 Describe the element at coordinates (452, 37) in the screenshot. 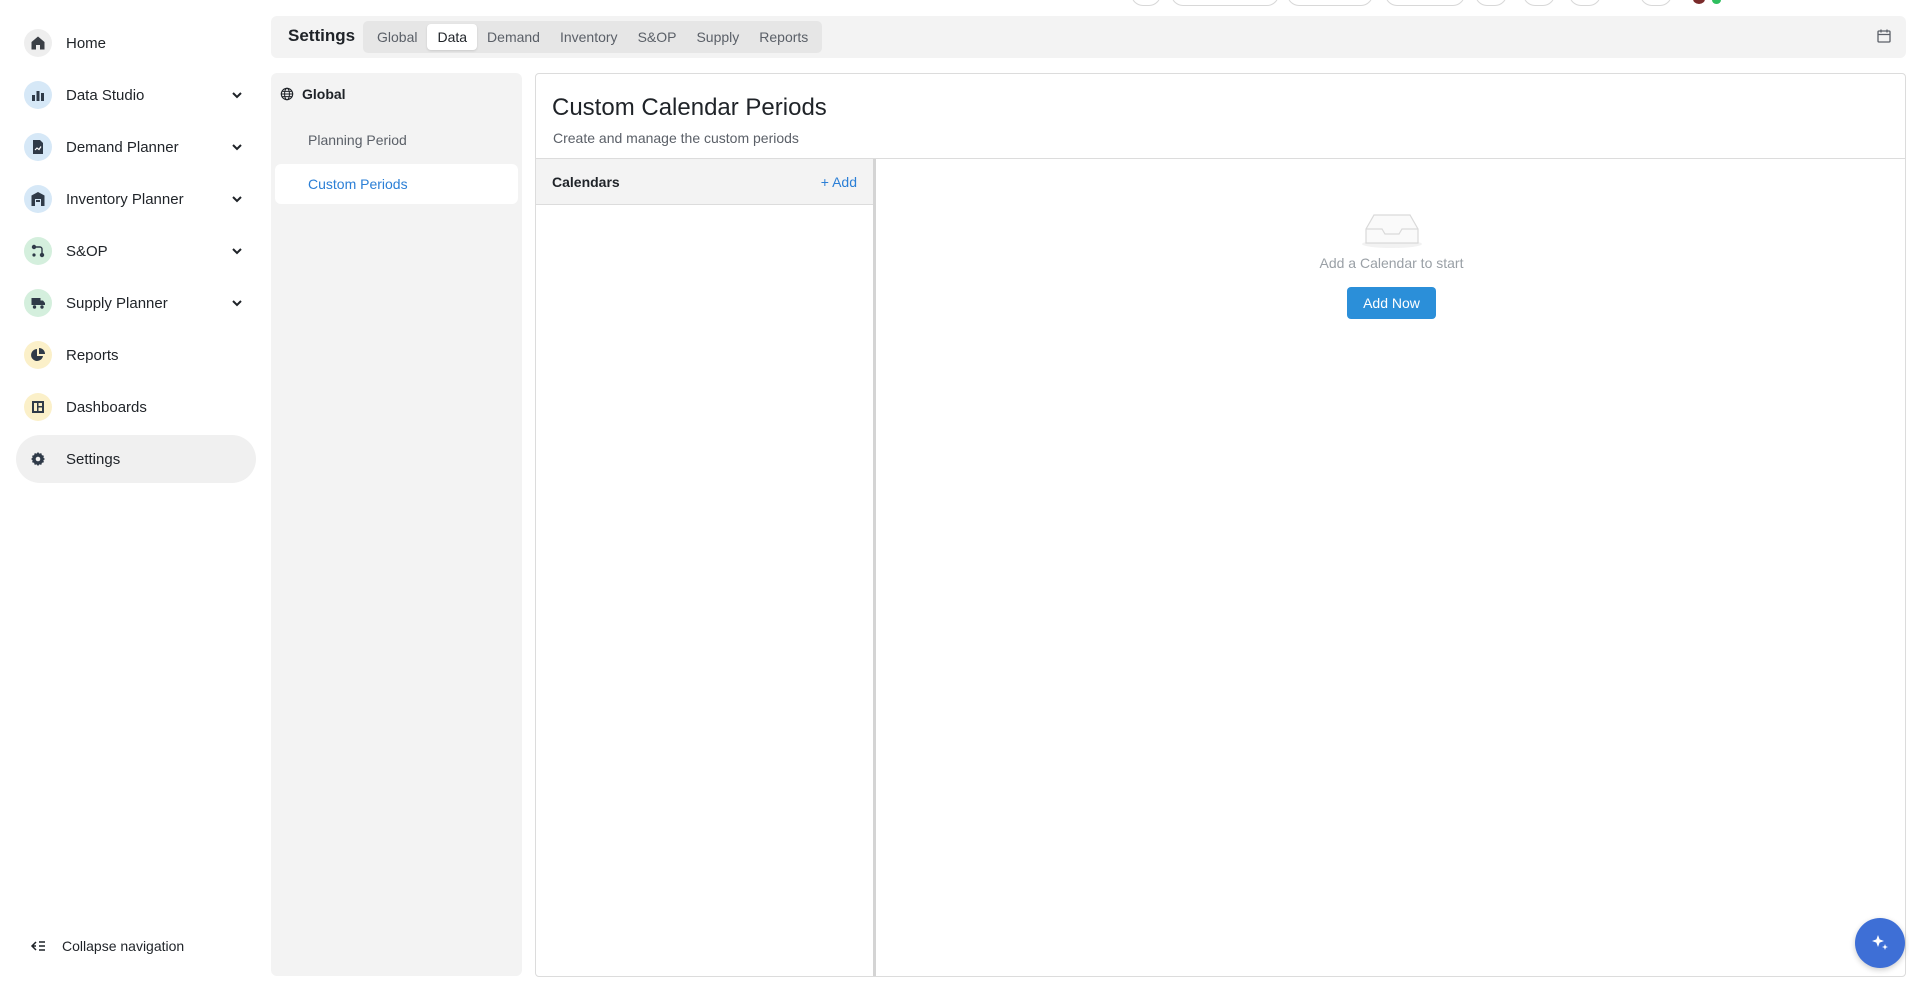

I see `tab-data: Data` at that location.